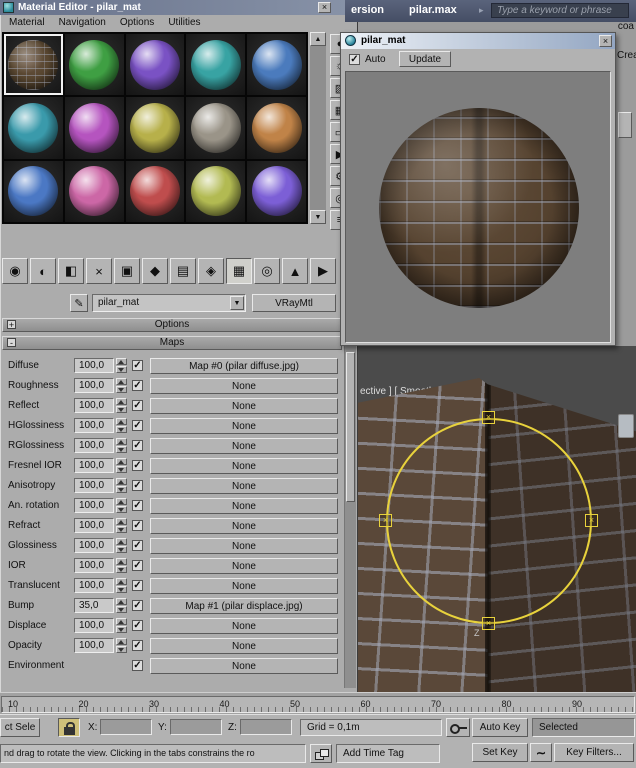 The image size is (636, 768). I want to click on reset-map-icon: ×, so click(99, 271).